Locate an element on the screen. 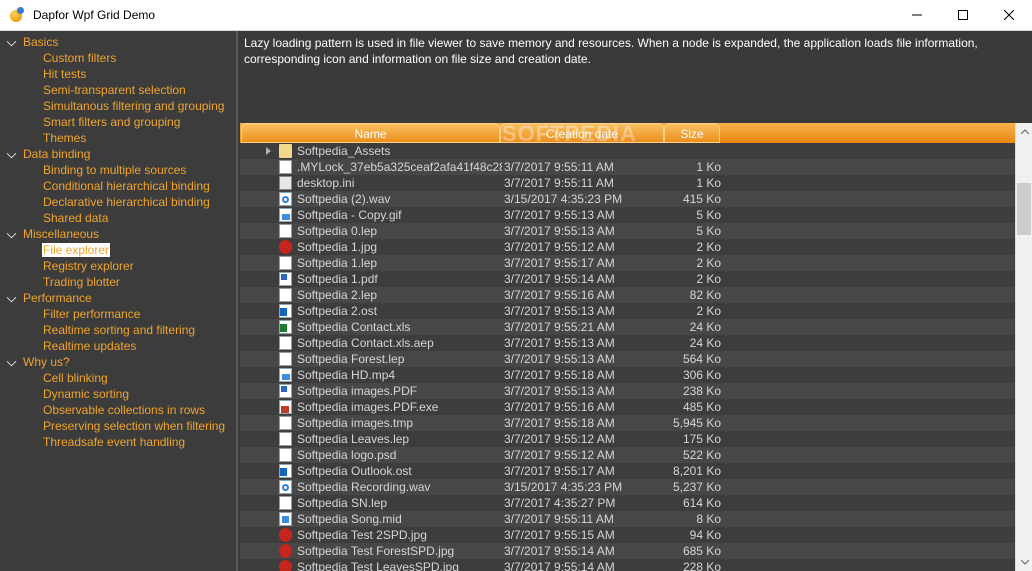 The image size is (1032, 571). tree-item: Simultanous filtering and grouping is located at coordinates (118, 106).